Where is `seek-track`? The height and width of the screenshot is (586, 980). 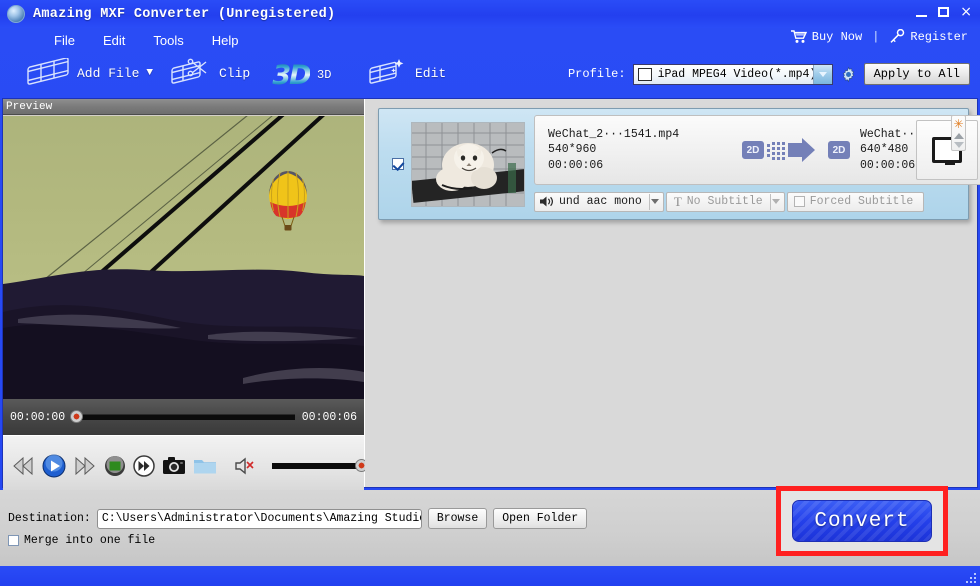
seek-track is located at coordinates (183, 417).